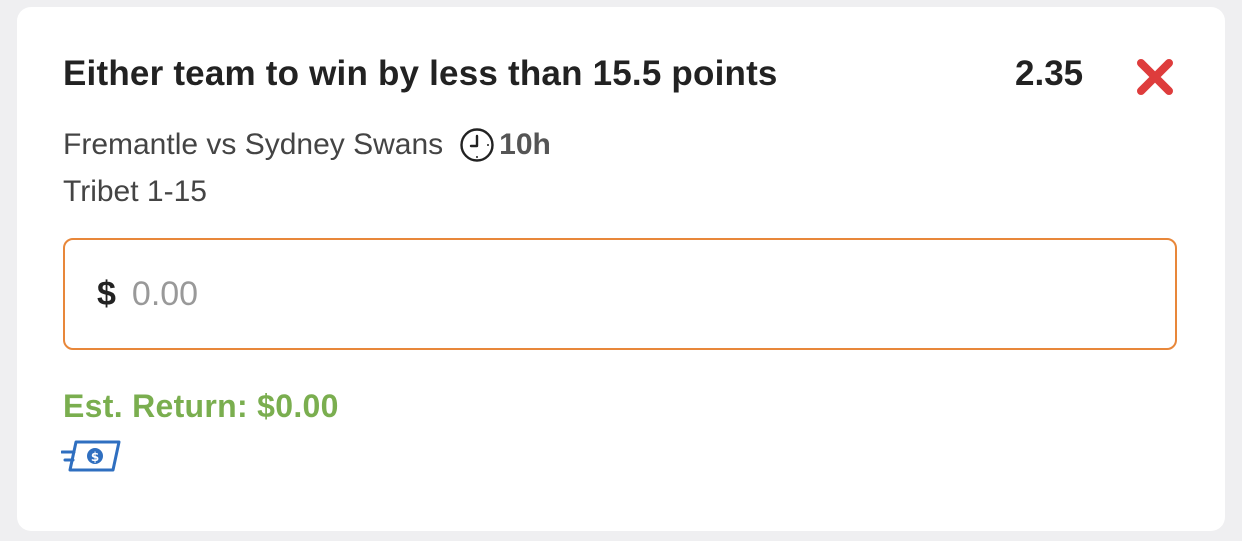 This screenshot has height=541, width=1242. What do you see at coordinates (477, 145) in the screenshot?
I see `clock-icon` at bounding box center [477, 145].